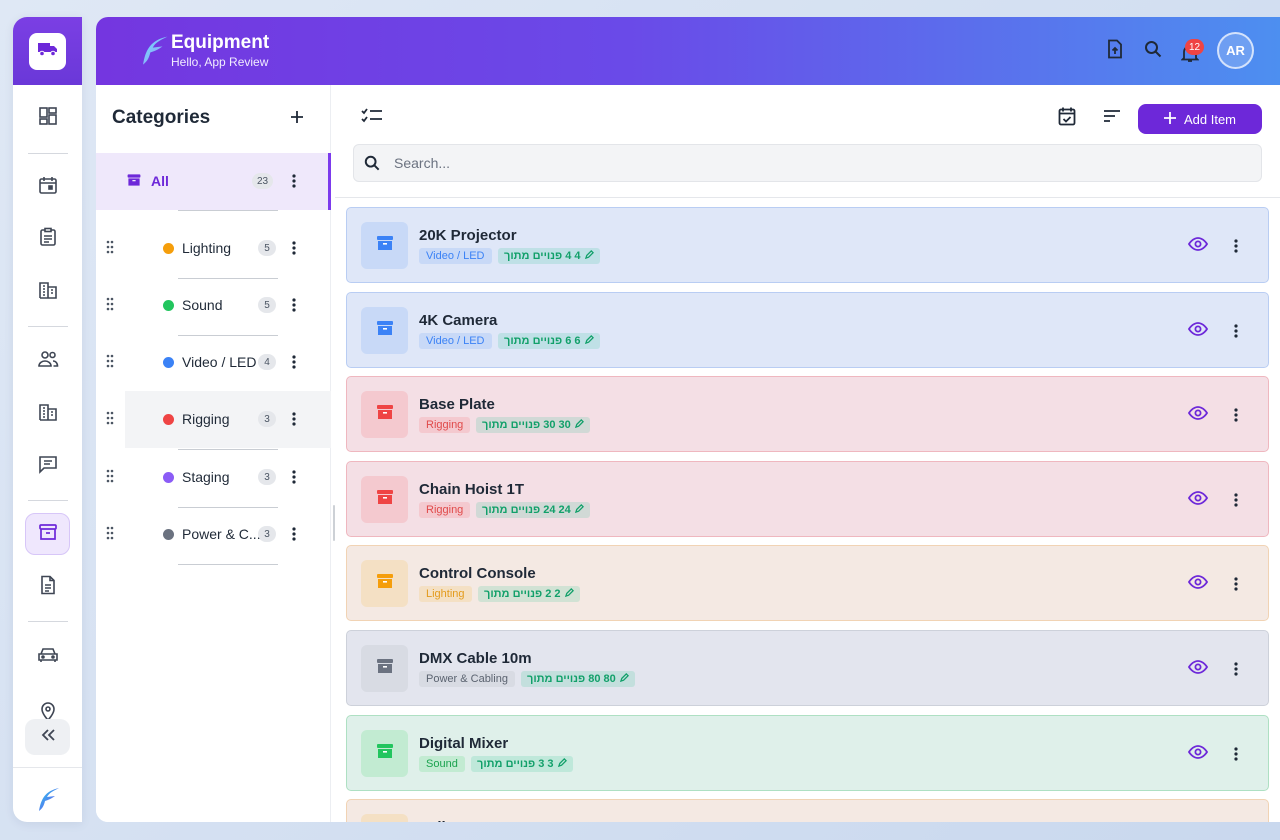 Image resolution: width=1280 pixels, height=840 pixels. I want to click on item-name: 4K Camera, so click(458, 320).